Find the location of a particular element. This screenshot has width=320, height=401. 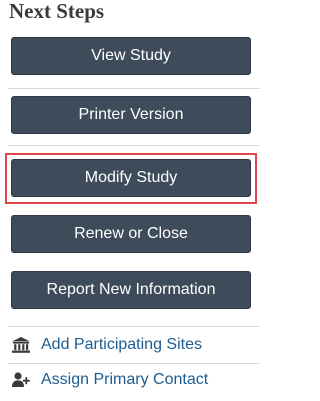

panel-title: Next Steps is located at coordinates (57, 11).